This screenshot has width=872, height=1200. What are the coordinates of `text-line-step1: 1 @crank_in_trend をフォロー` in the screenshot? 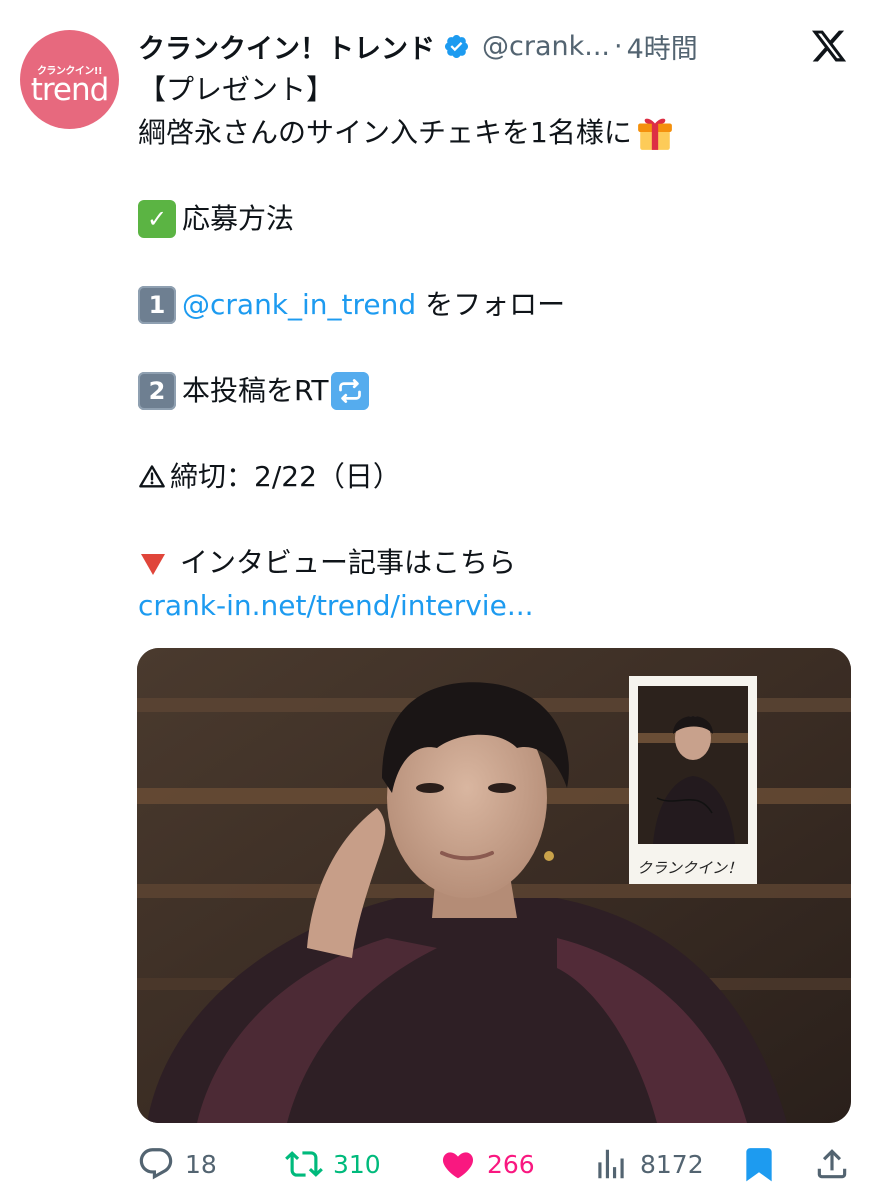 It's located at (498, 304).